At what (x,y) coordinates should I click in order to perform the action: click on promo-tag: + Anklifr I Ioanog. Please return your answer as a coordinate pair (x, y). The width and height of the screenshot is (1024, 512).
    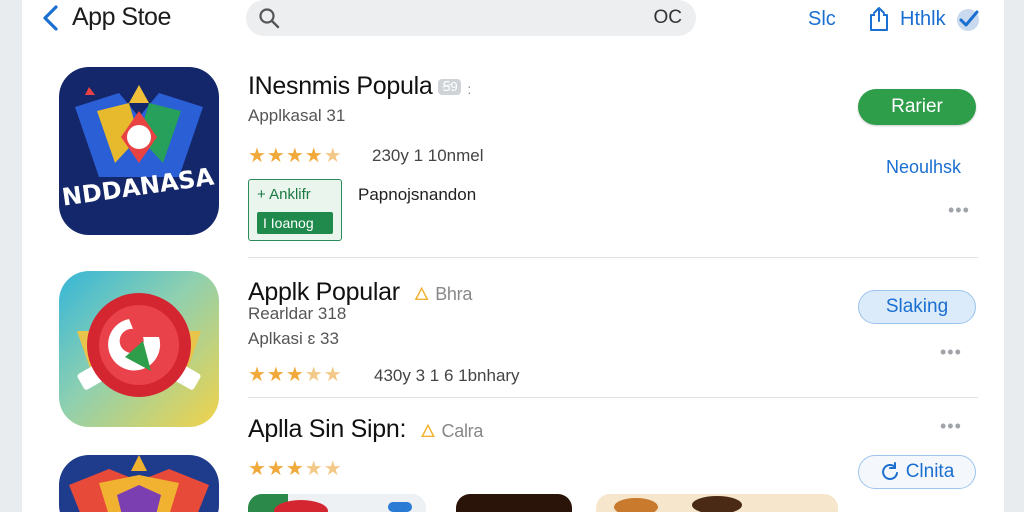
    Looking at the image, I should click on (295, 210).